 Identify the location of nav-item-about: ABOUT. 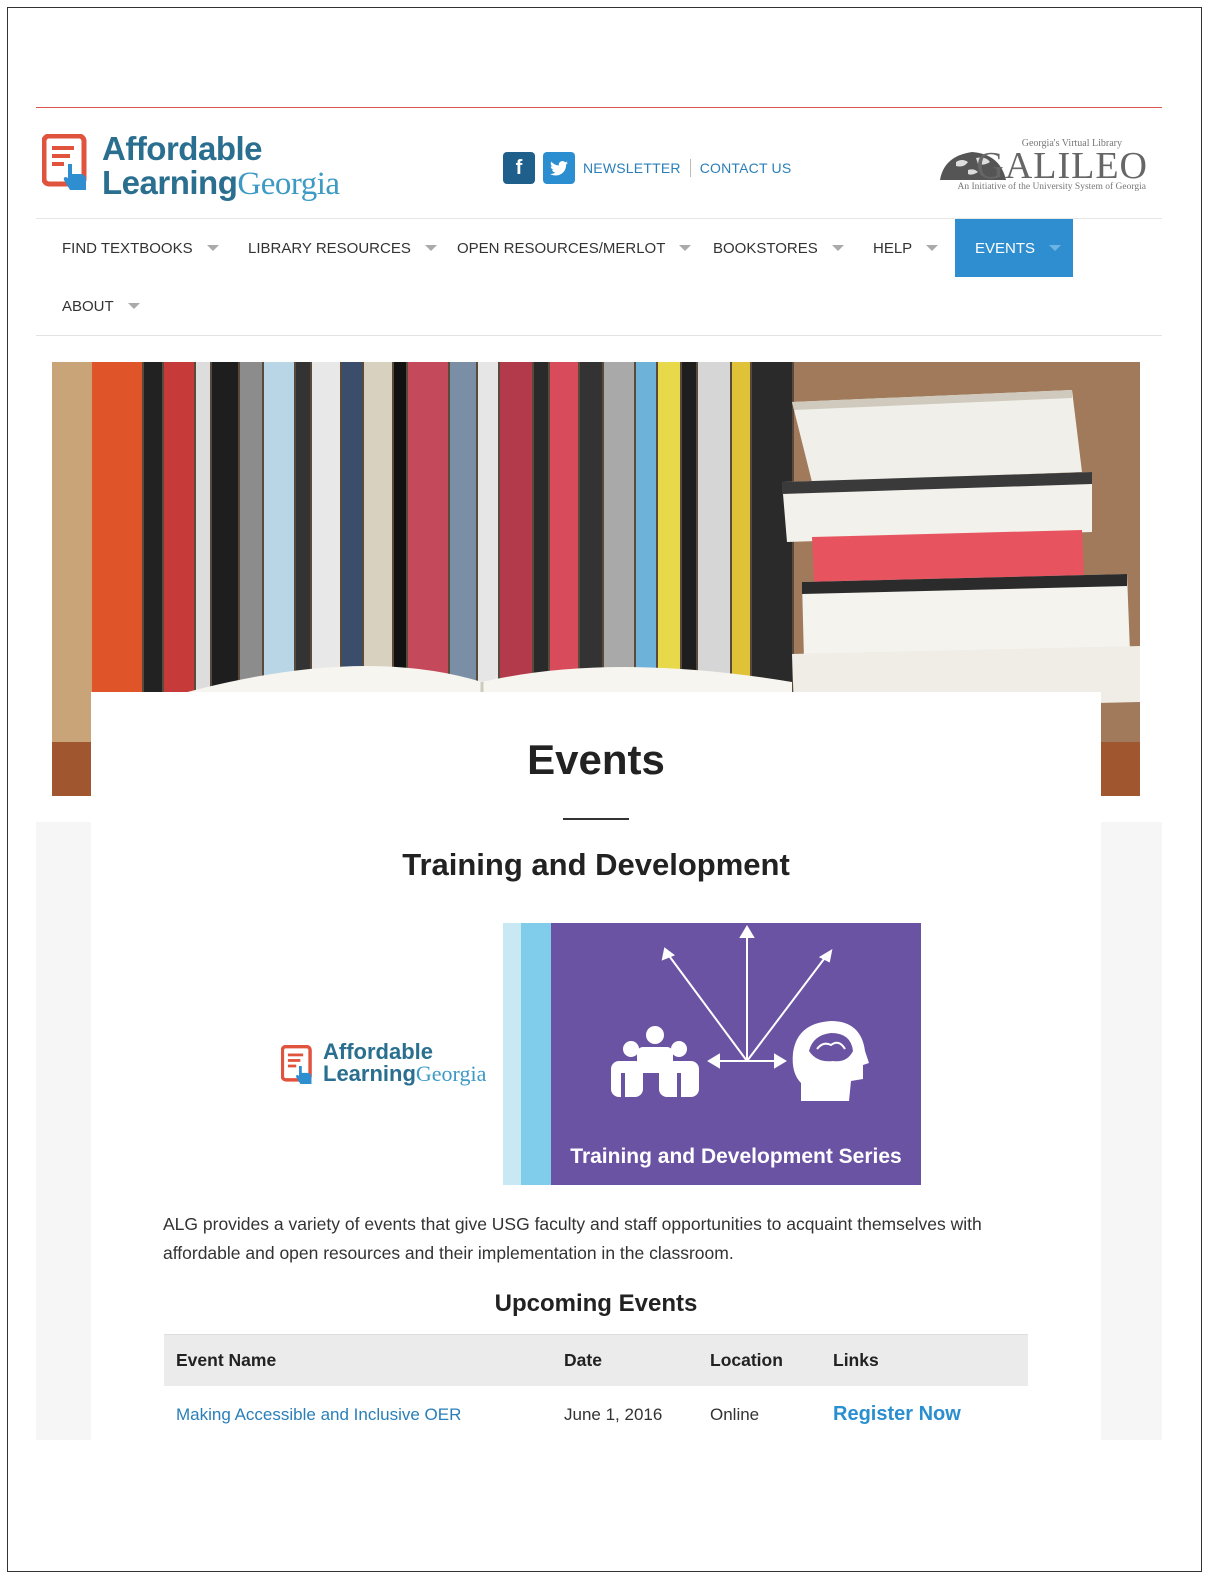
(101, 306).